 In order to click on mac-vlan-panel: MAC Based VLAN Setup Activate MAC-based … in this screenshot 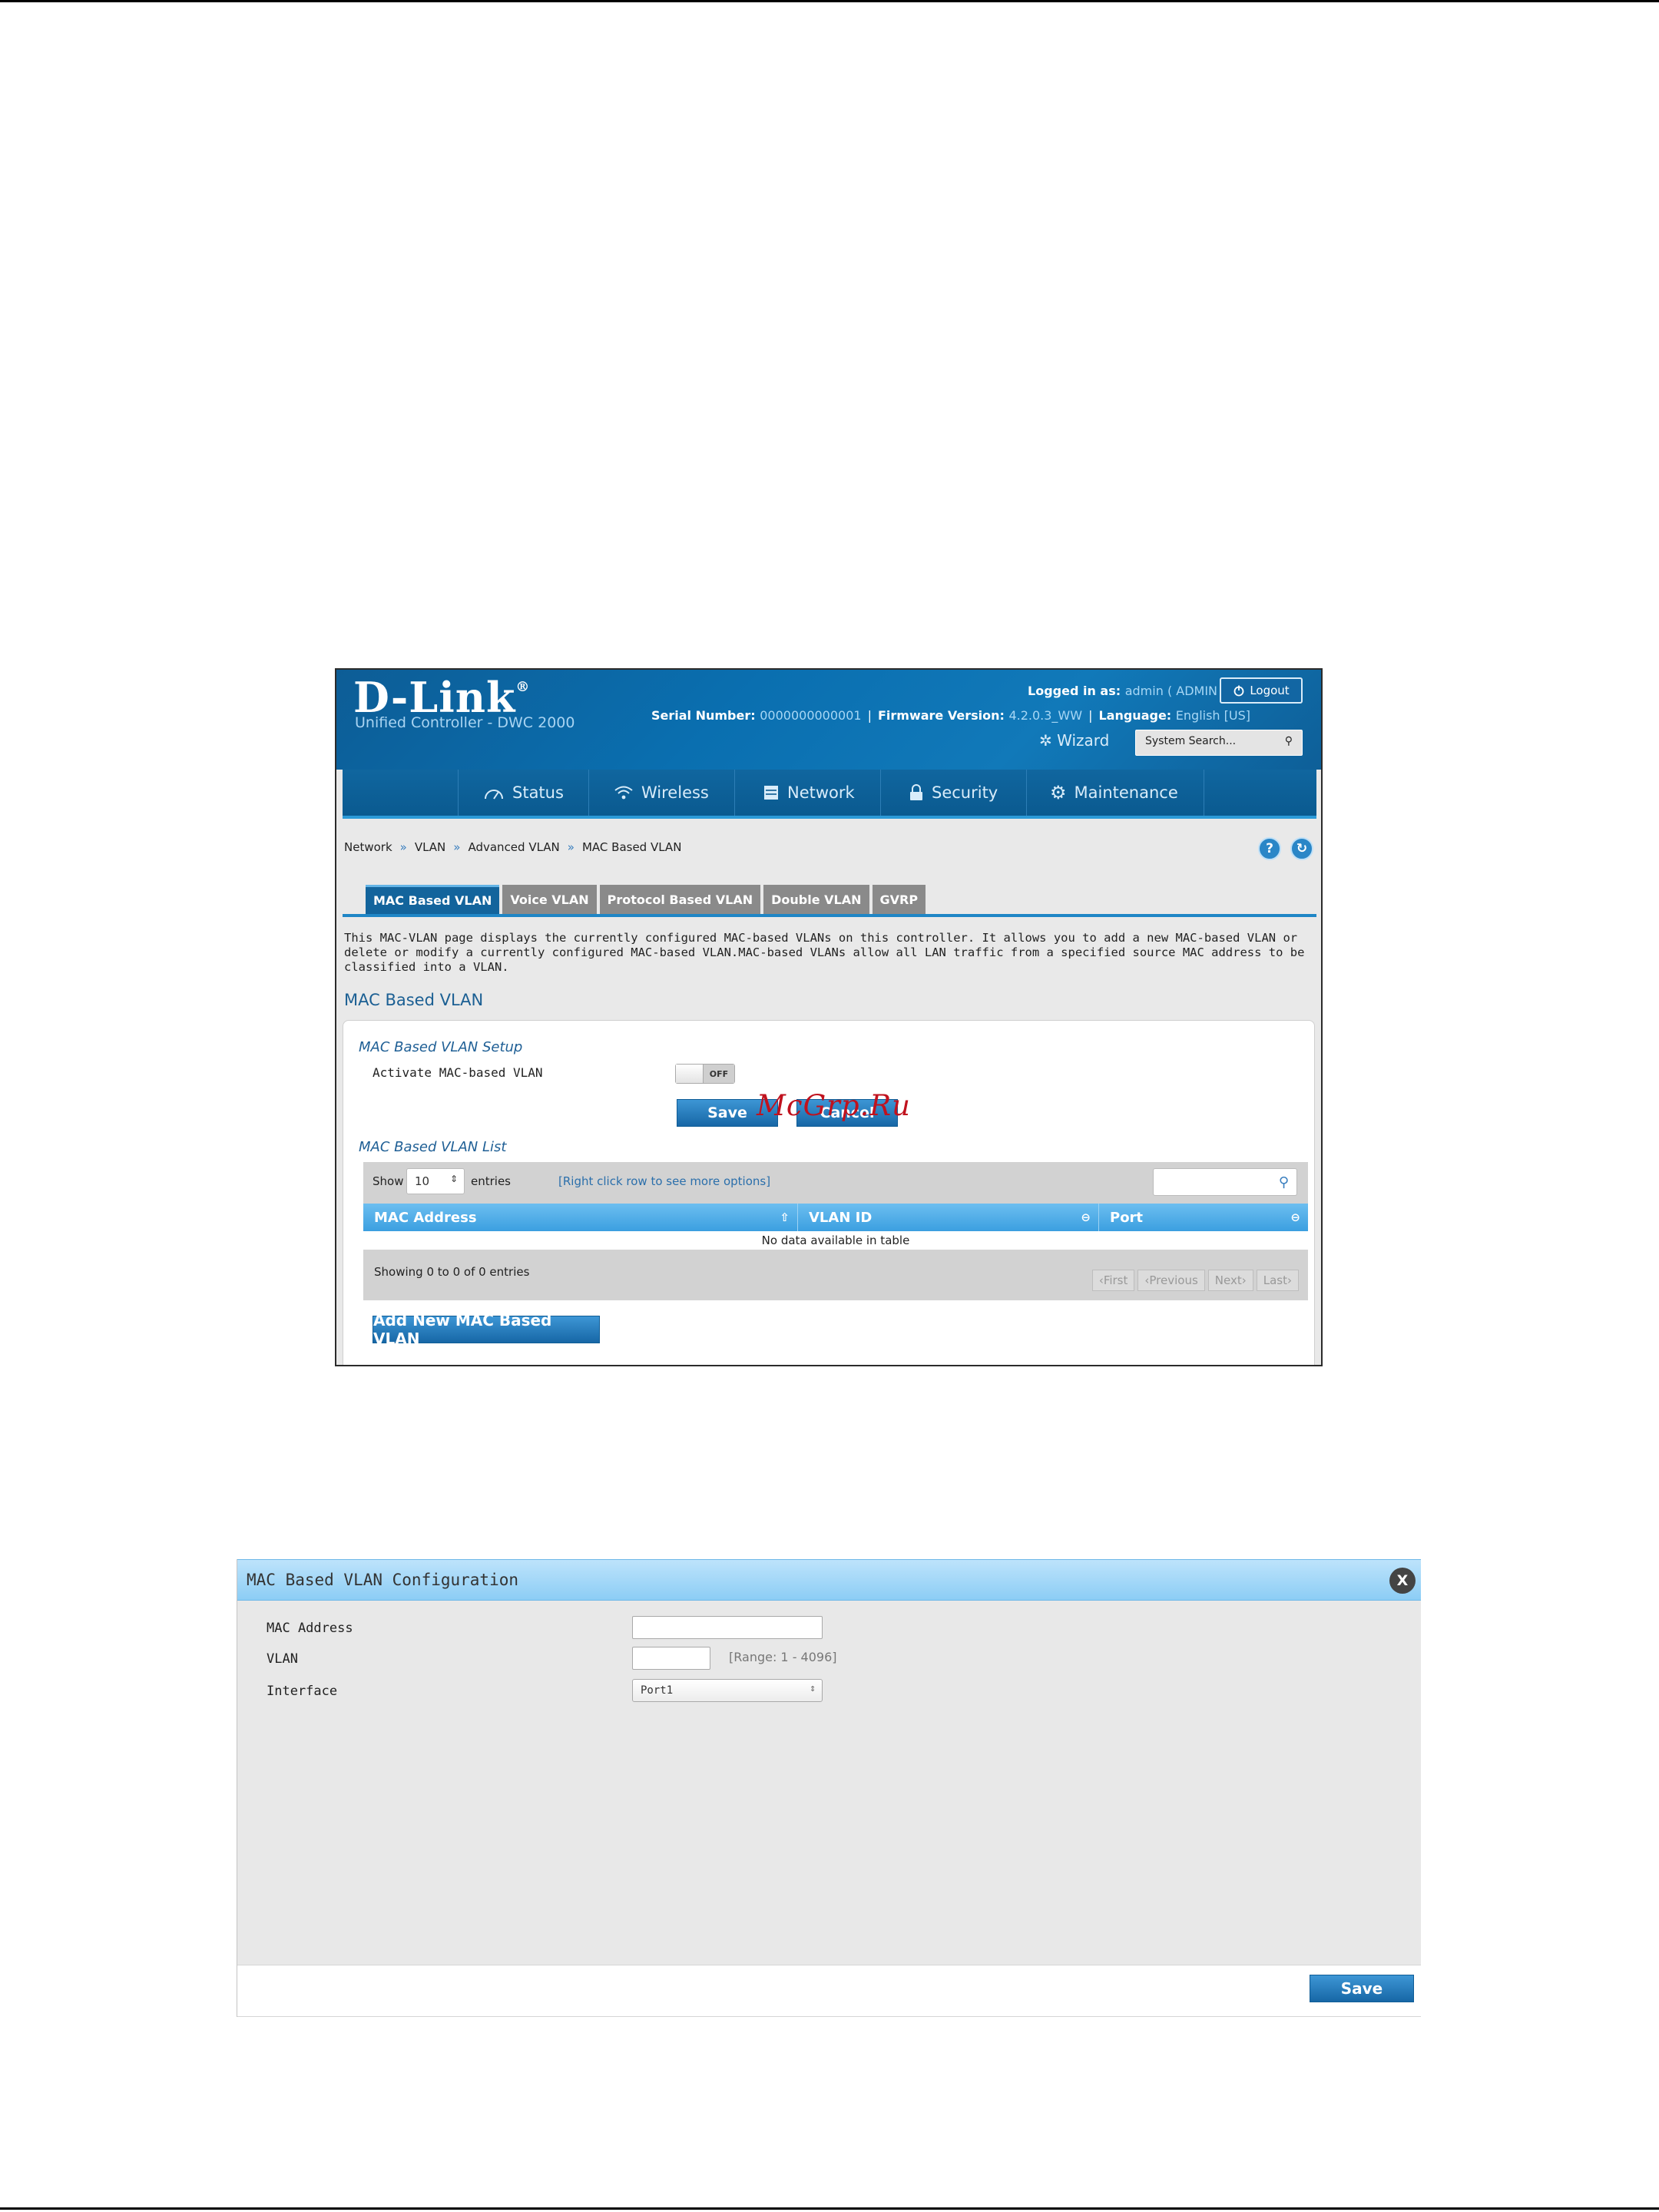, I will do `click(829, 1192)`.